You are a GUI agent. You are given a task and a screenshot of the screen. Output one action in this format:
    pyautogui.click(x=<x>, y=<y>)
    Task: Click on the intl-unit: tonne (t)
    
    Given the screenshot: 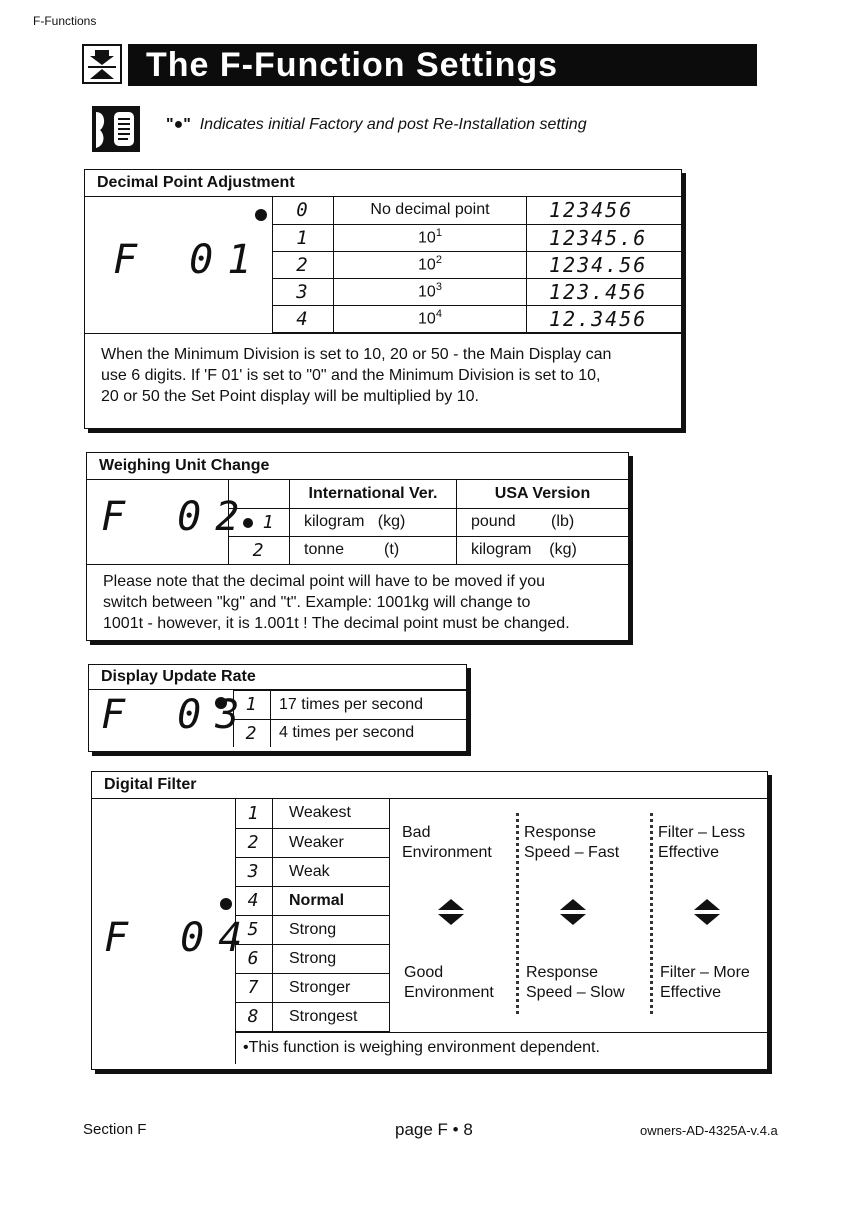 What is the action you would take?
    pyautogui.click(x=373, y=550)
    